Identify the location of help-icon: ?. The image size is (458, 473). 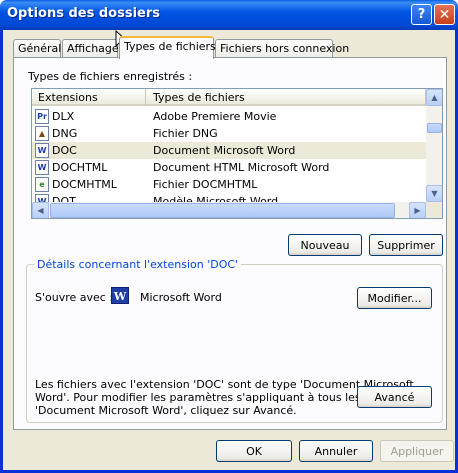
(421, 14).